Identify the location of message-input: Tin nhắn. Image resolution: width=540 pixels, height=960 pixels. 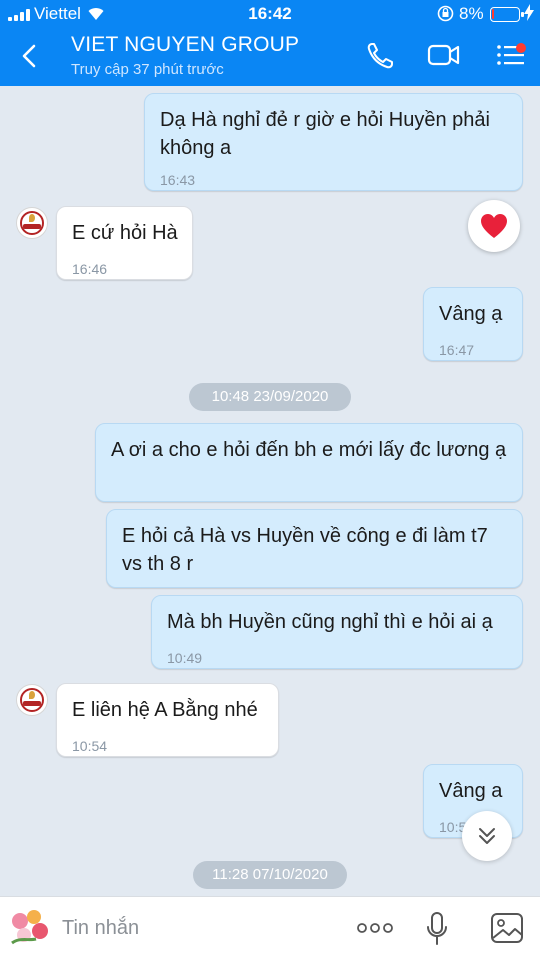
(100, 928).